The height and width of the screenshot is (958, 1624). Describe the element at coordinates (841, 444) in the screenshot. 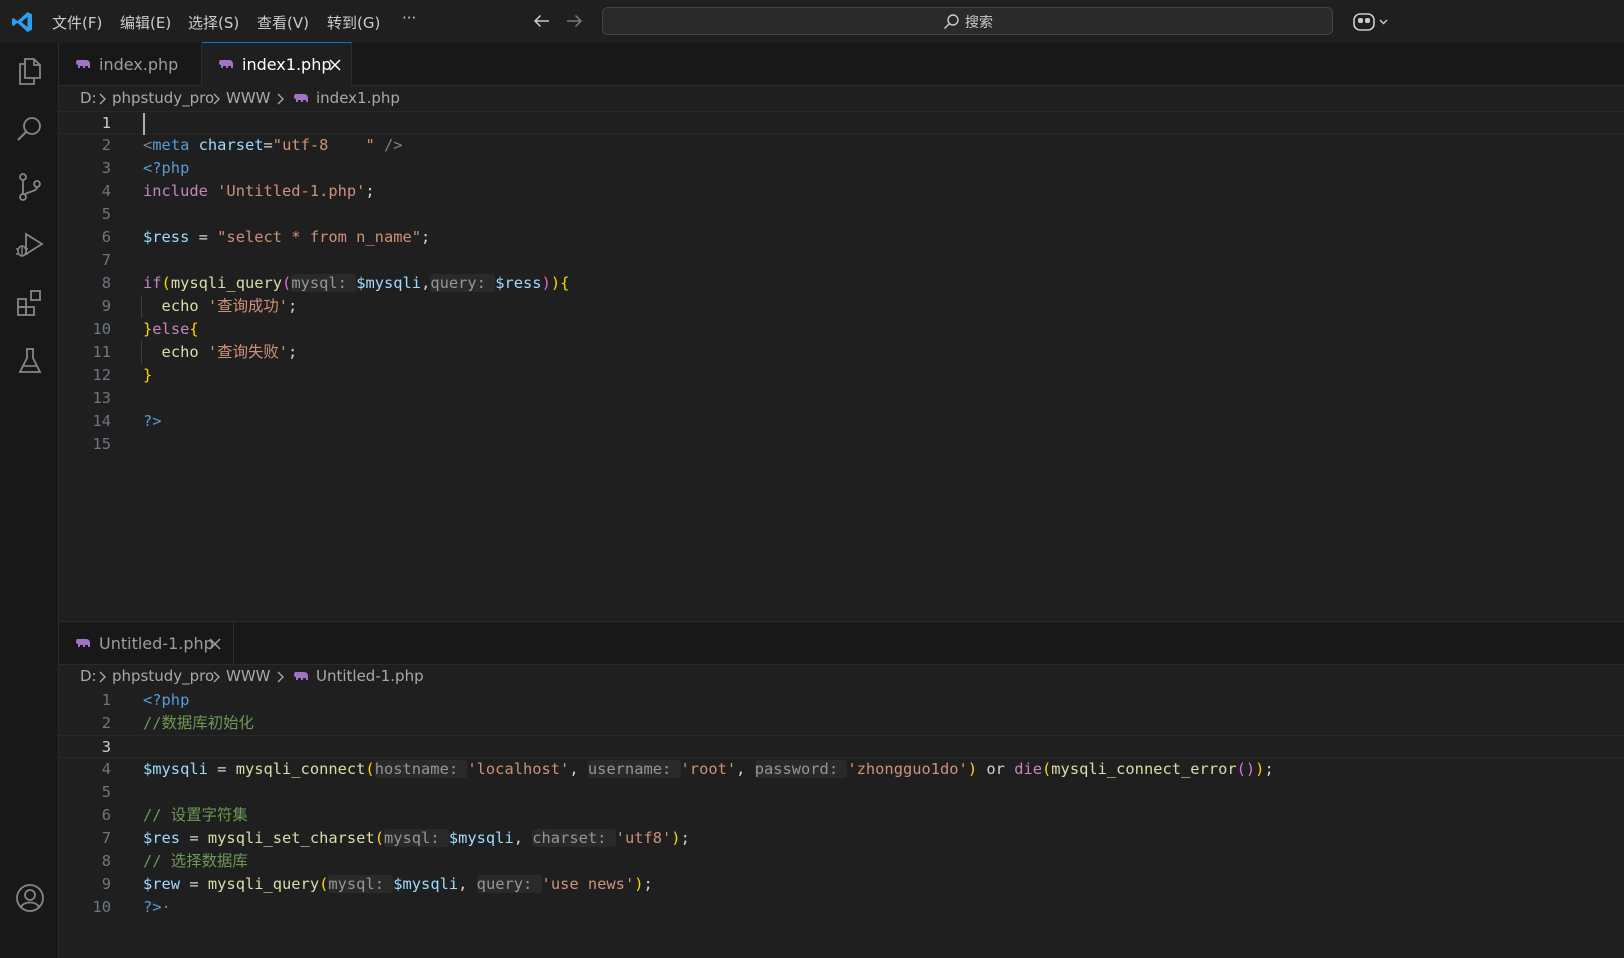

I see `code-line: 15` at that location.